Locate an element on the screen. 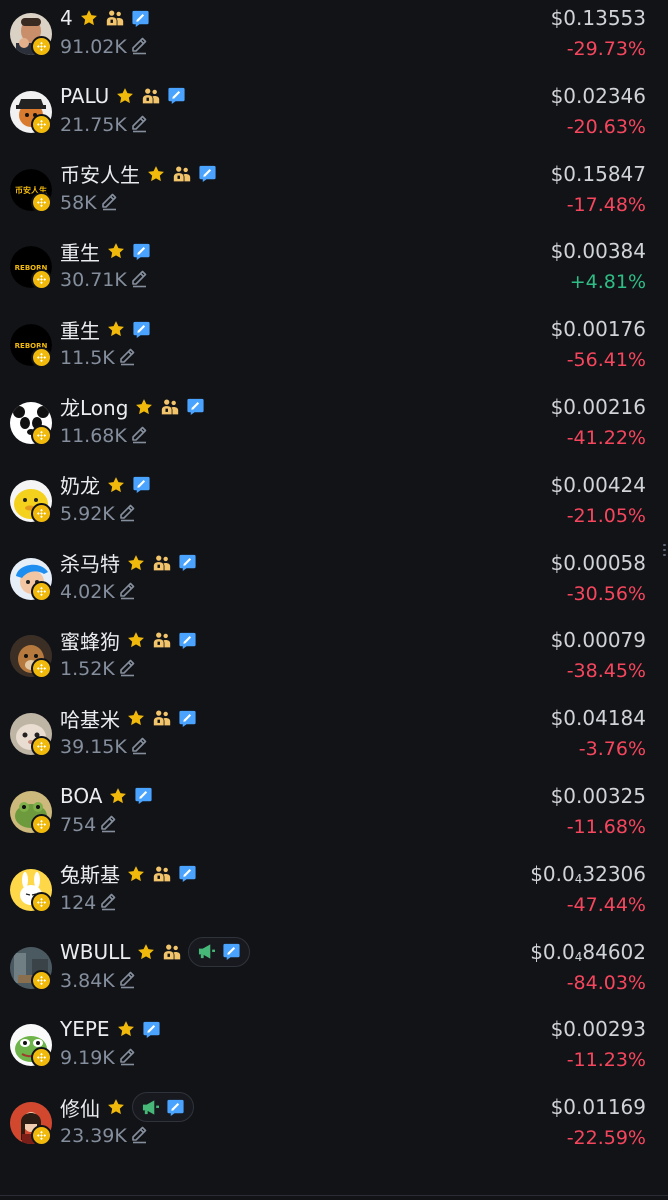 The image size is (668, 1200). token-row: 杀马特 4.02K $0.00058 -30.56% is located at coordinates (334, 584).